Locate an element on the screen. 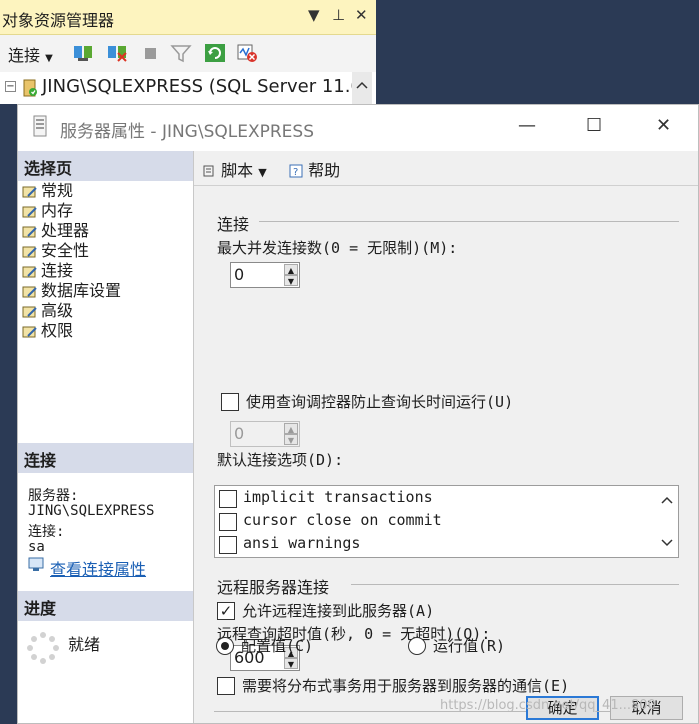 Image resolution: width=699 pixels, height=724 pixels. object-explorer-titlebar: 对象资源管理器 ▼ ⊥ ✕ is located at coordinates (188, 17).